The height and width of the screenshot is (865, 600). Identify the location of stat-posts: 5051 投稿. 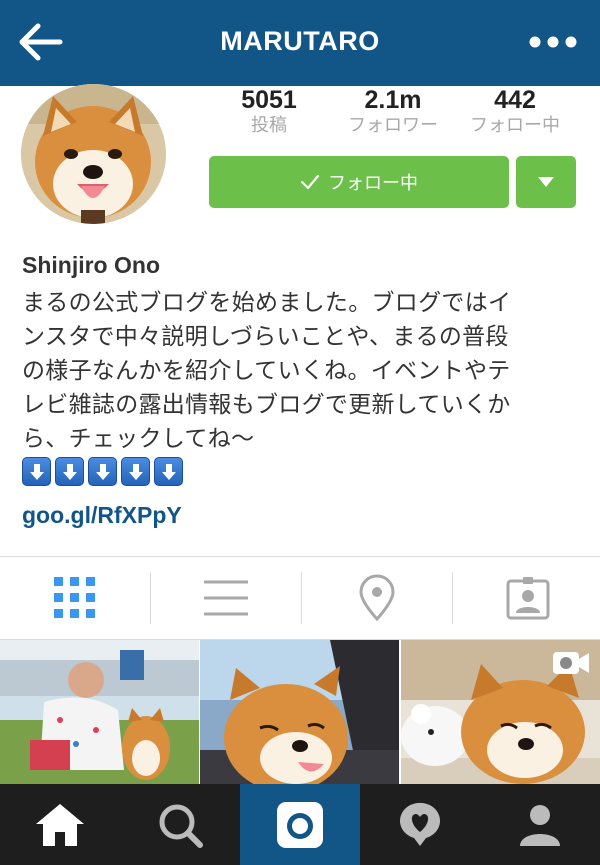
(269, 112).